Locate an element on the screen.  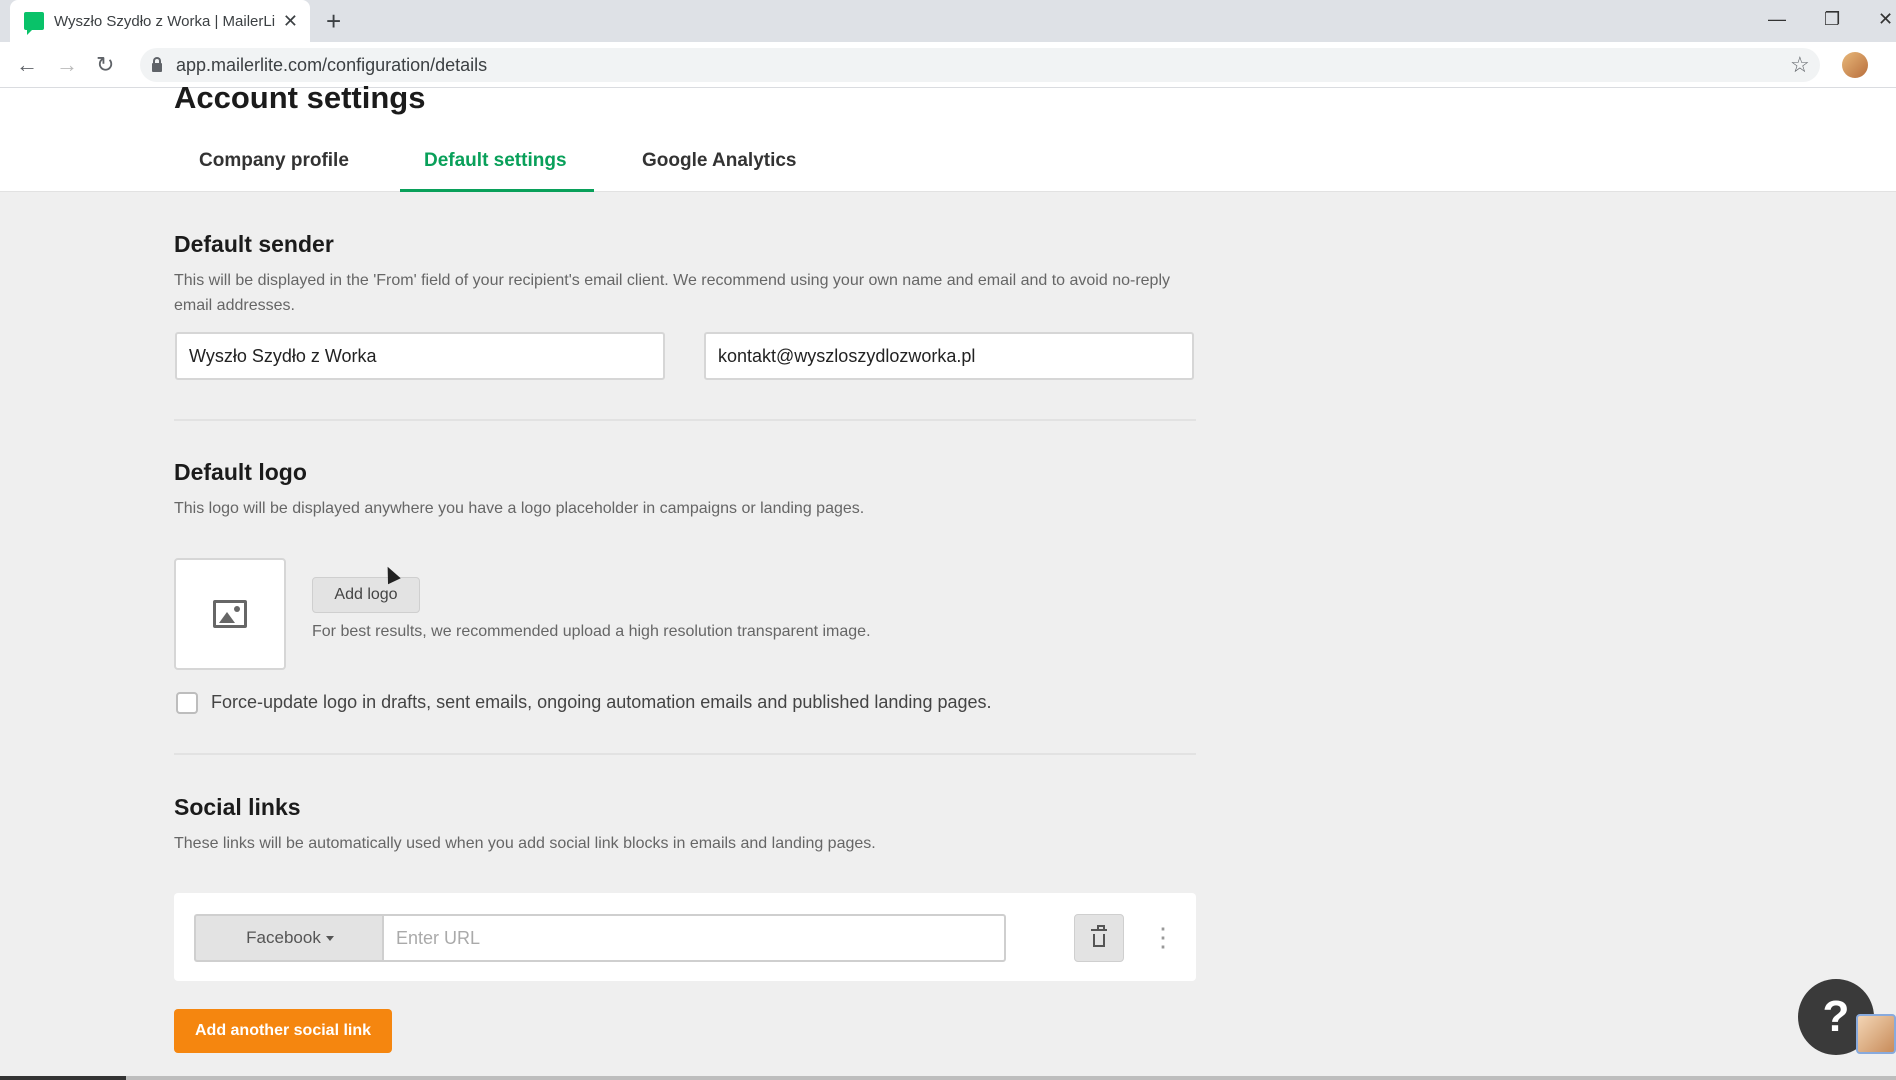
tab-title: Wyszło Szydło z Worka | MailerLite is located at coordinates (164, 21).